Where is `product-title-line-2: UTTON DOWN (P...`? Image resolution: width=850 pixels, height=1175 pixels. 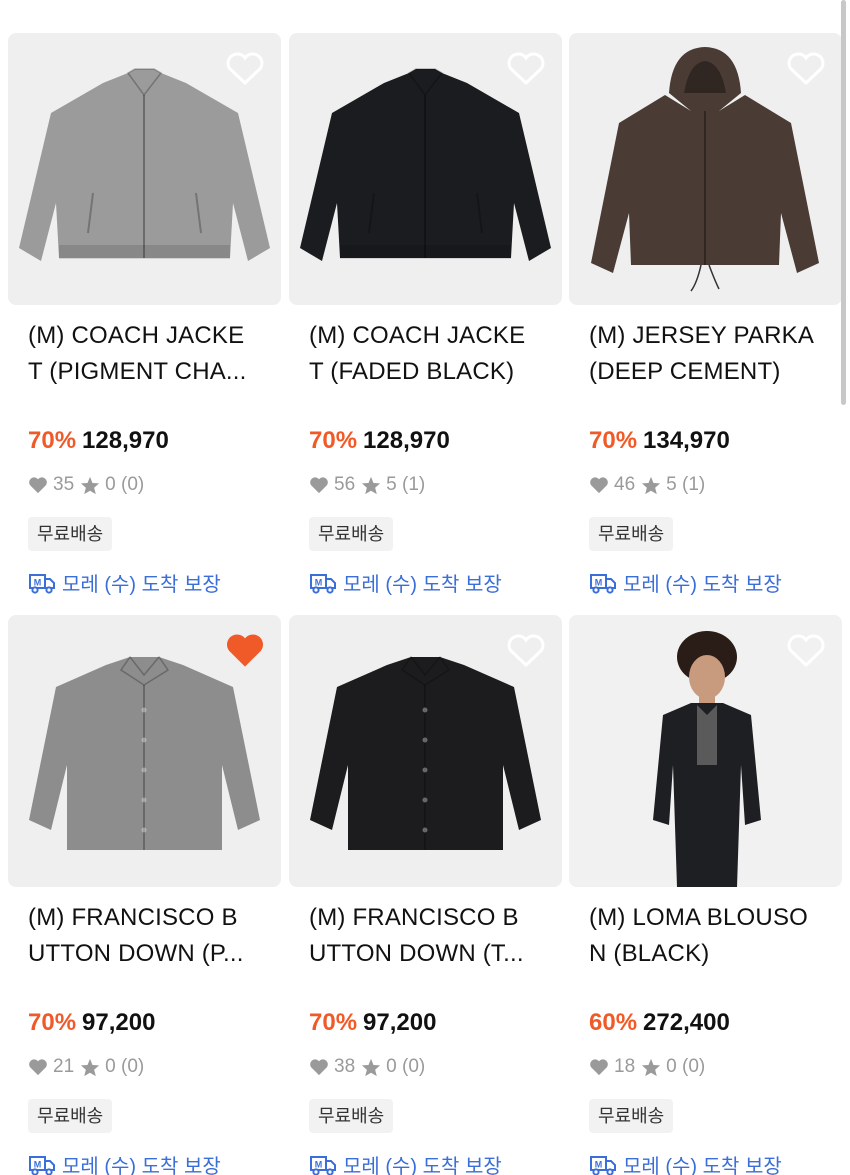
product-title-line-2: UTTON DOWN (P... is located at coordinates (136, 953).